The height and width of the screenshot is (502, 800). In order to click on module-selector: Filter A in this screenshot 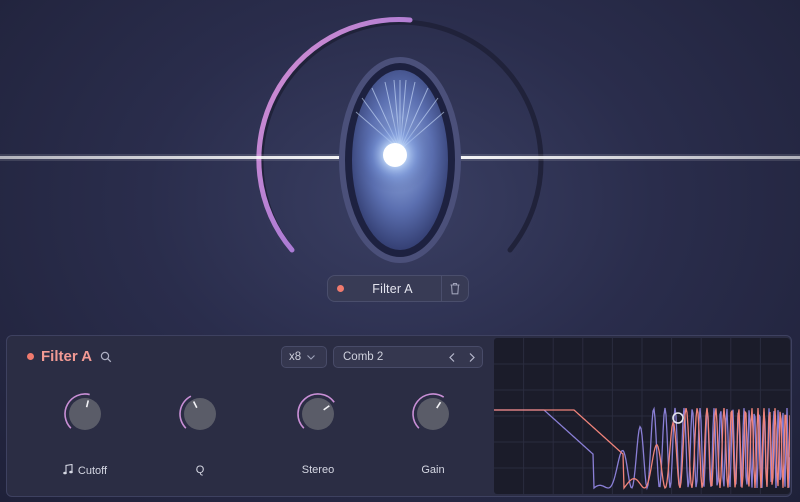, I will do `click(398, 288)`.